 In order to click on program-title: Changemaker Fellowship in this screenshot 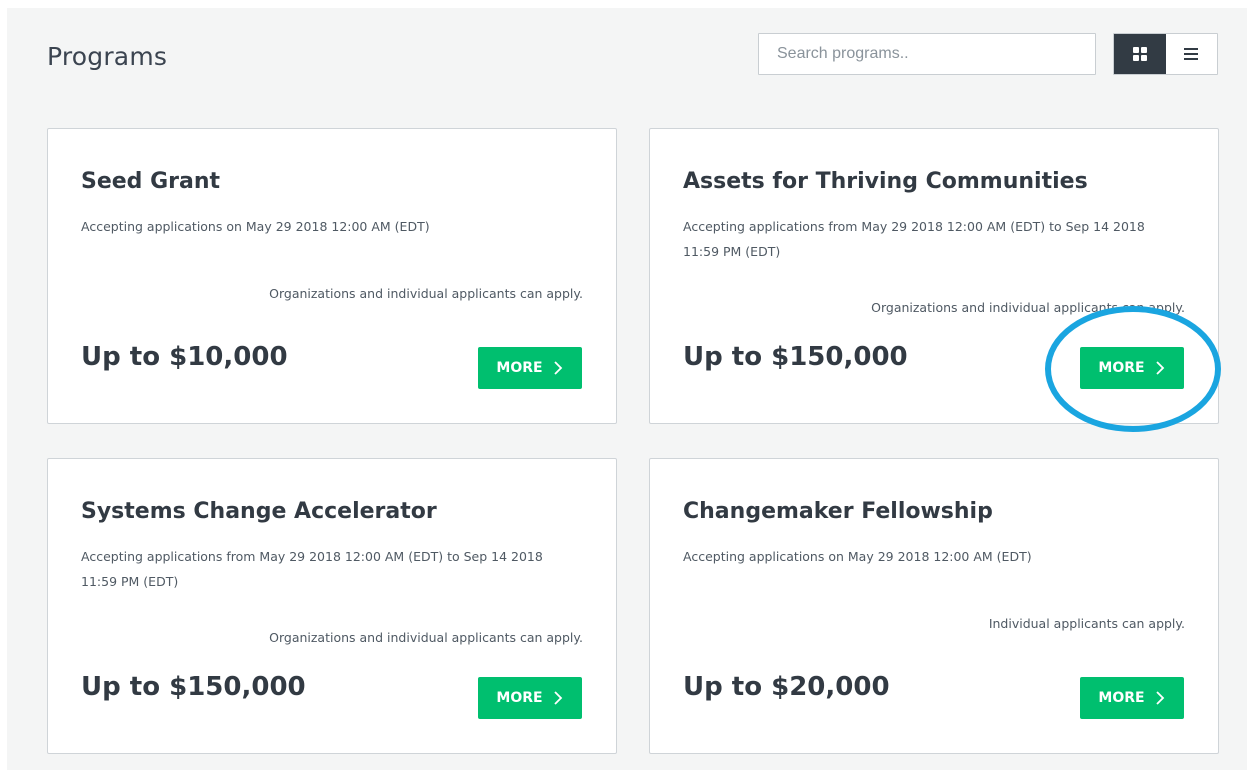, I will do `click(838, 511)`.